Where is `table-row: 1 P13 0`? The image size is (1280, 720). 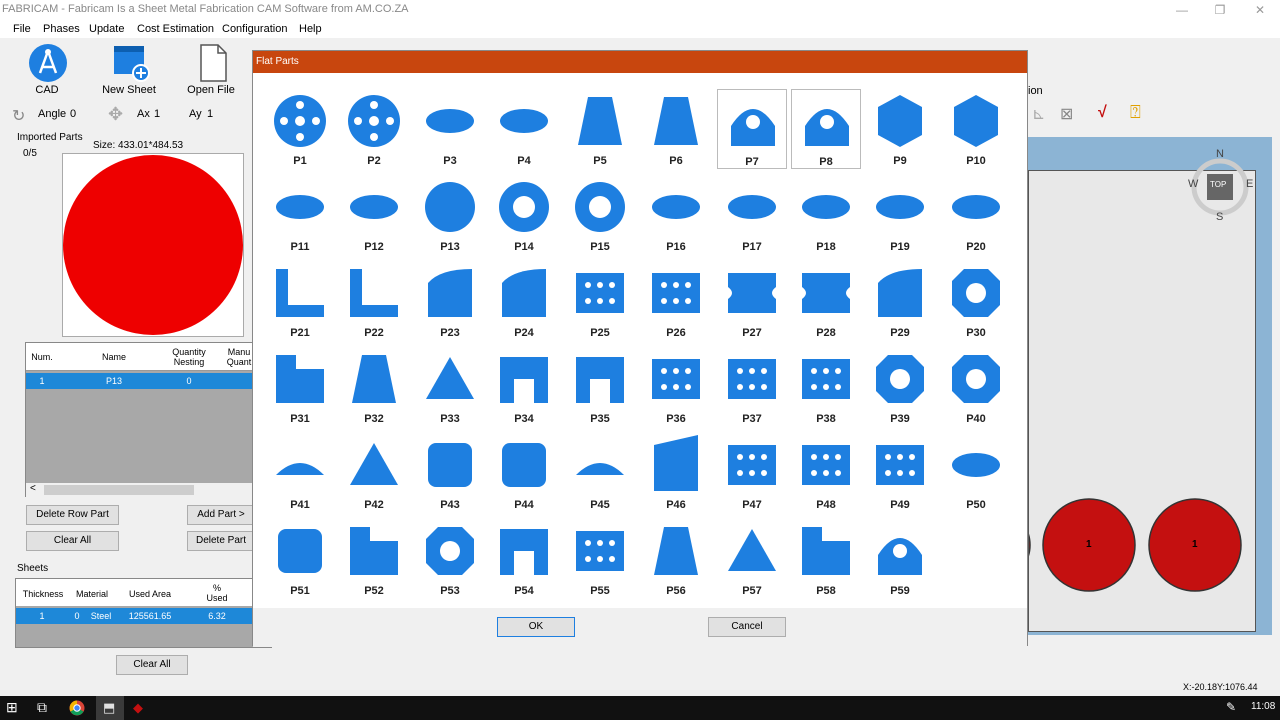 table-row: 1 P13 0 is located at coordinates (140, 381).